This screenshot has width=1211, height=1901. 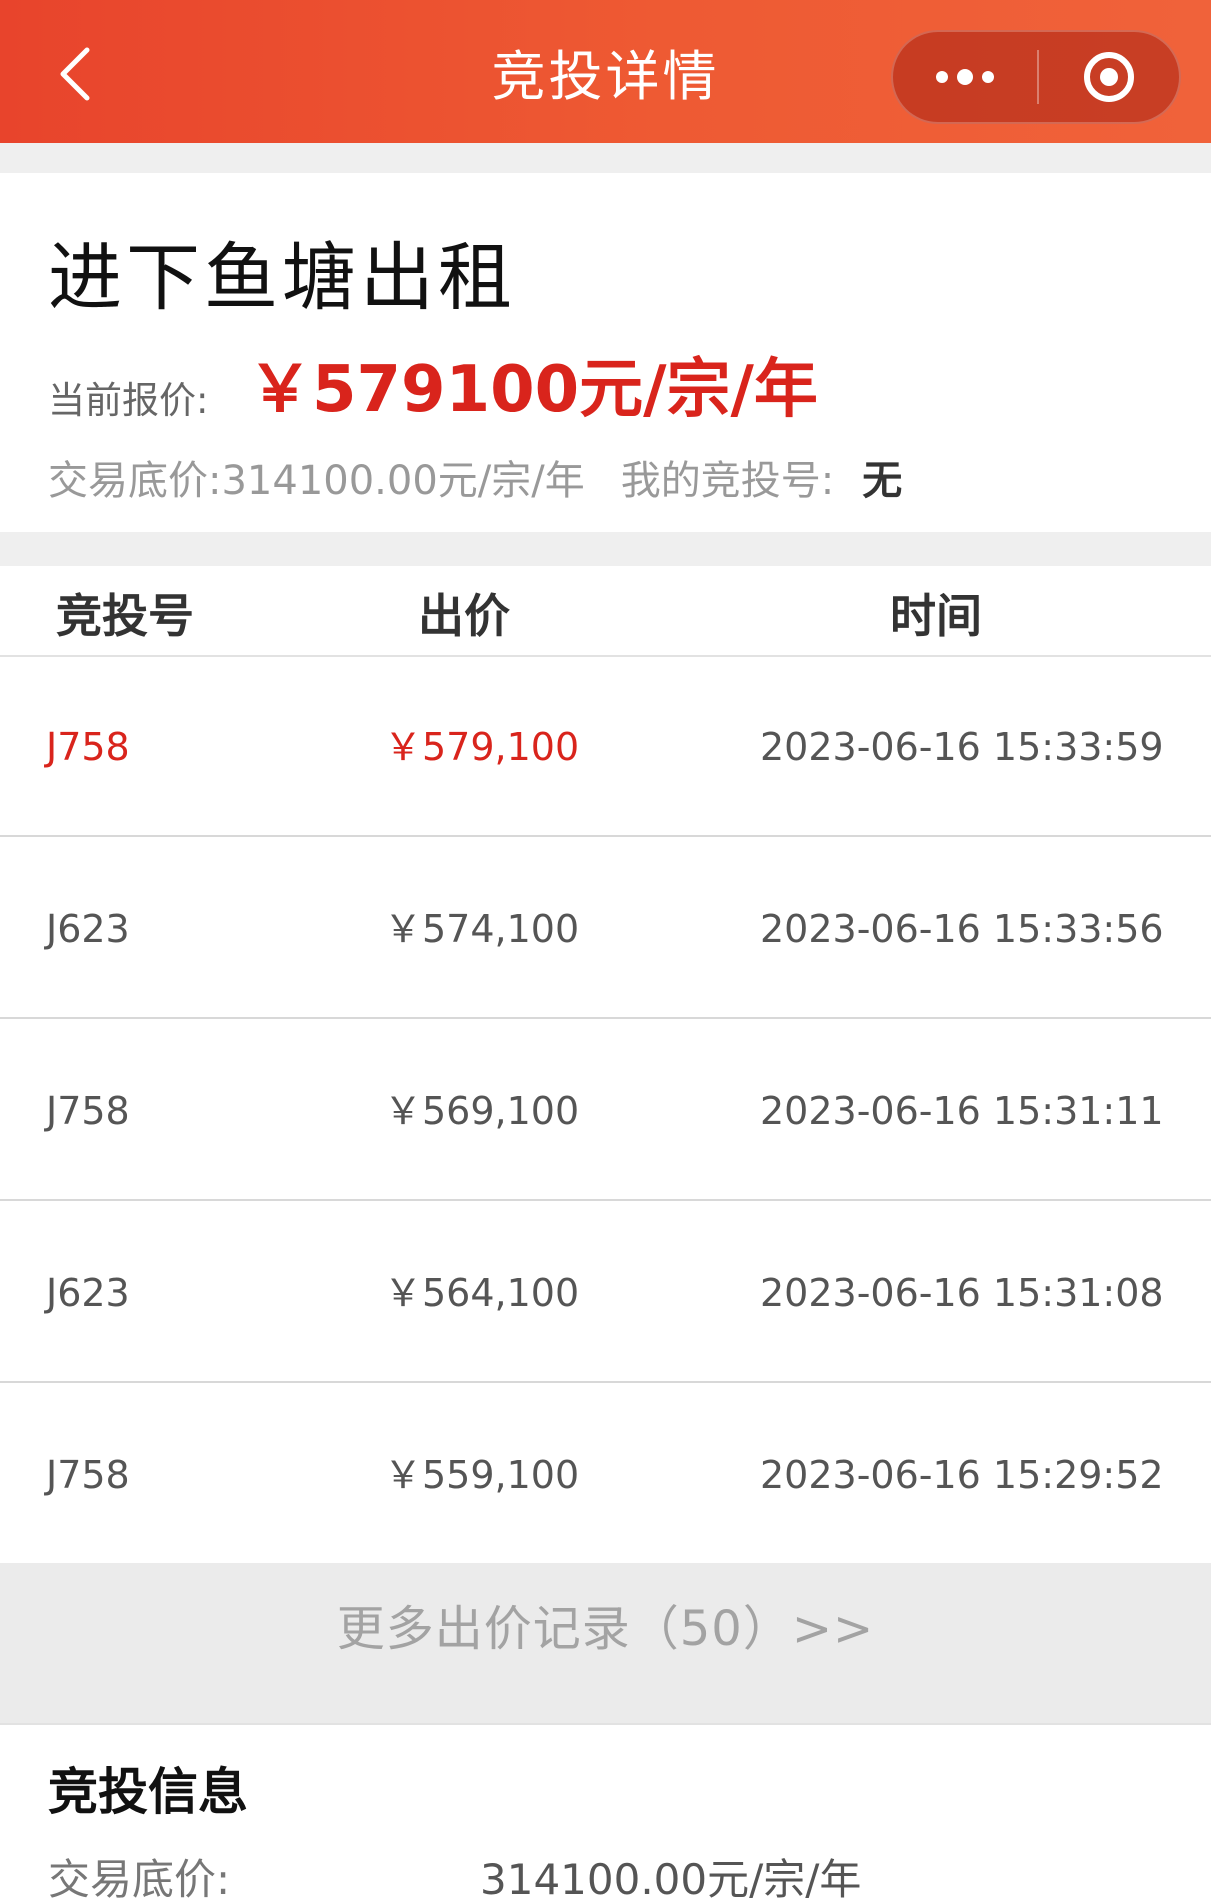 I want to click on base-price-label: 交易底价:, so click(x=135, y=481).